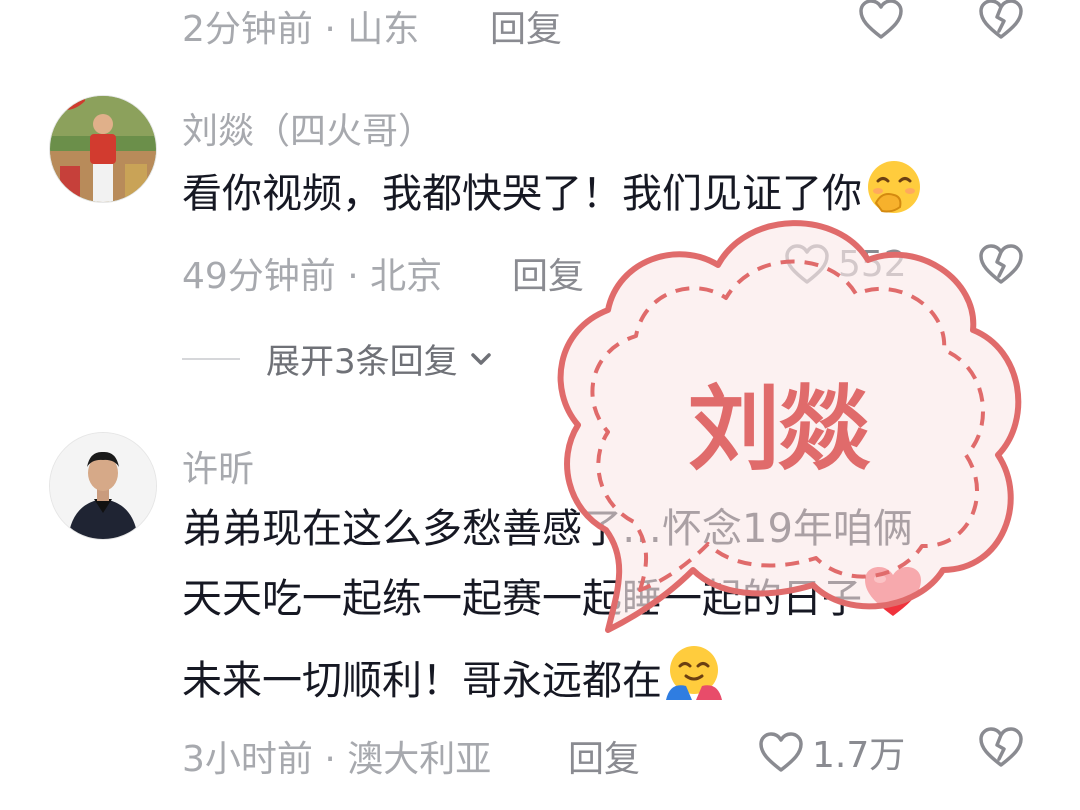  Describe the element at coordinates (211, 358) in the screenshot. I see `expand-divider` at that location.